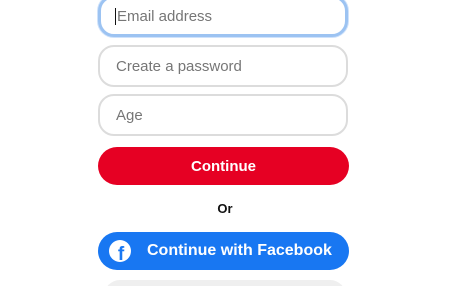  What do you see at coordinates (165, 16) in the screenshot?
I see `email-placeholder: Email address` at bounding box center [165, 16].